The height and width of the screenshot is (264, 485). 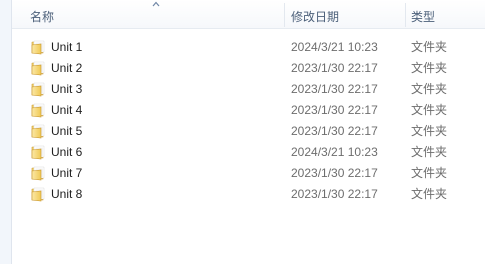 I want to click on column-header-name: 名称, so click(x=148, y=14).